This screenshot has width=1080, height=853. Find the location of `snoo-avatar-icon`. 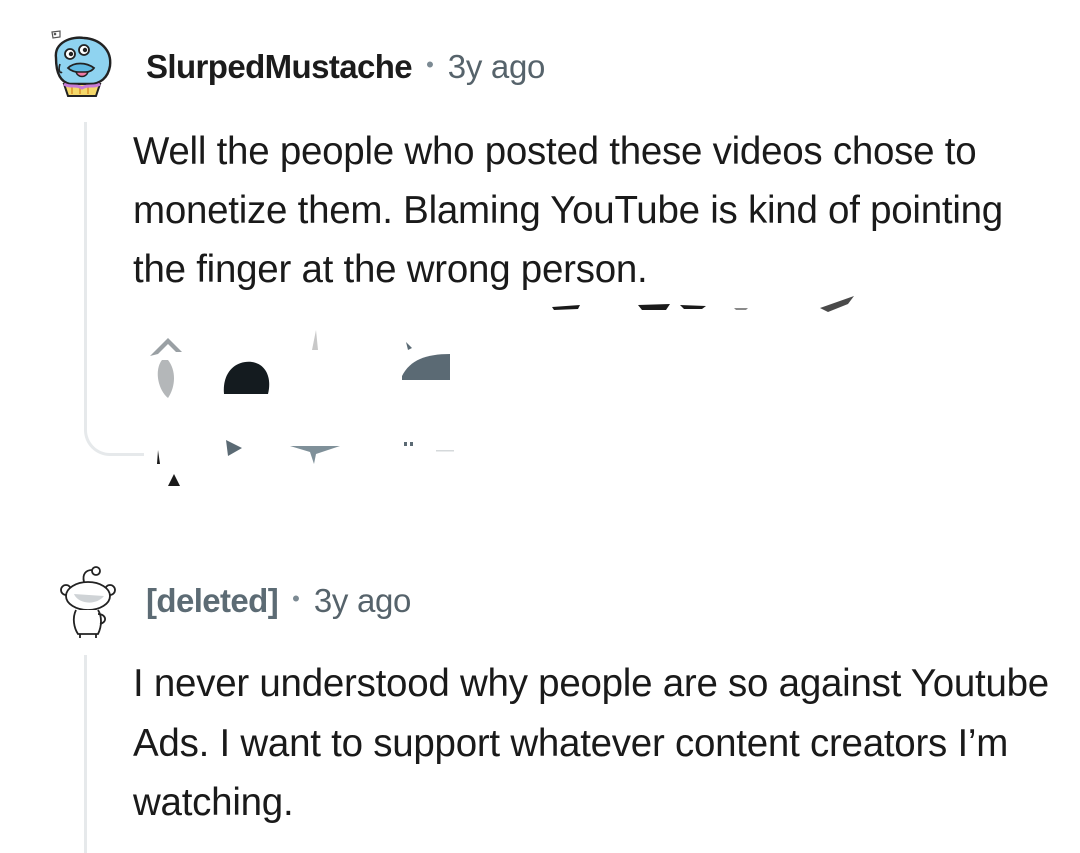

snoo-avatar-icon is located at coordinates (88, 602).